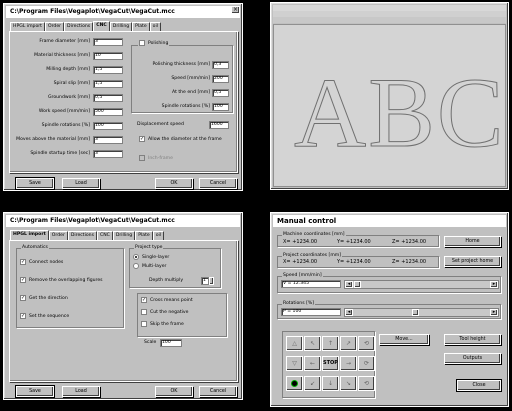 The width and height of the screenshot is (512, 411). Describe the element at coordinates (108, 70) in the screenshot. I see `milling-depth-input: 1,5` at that location.